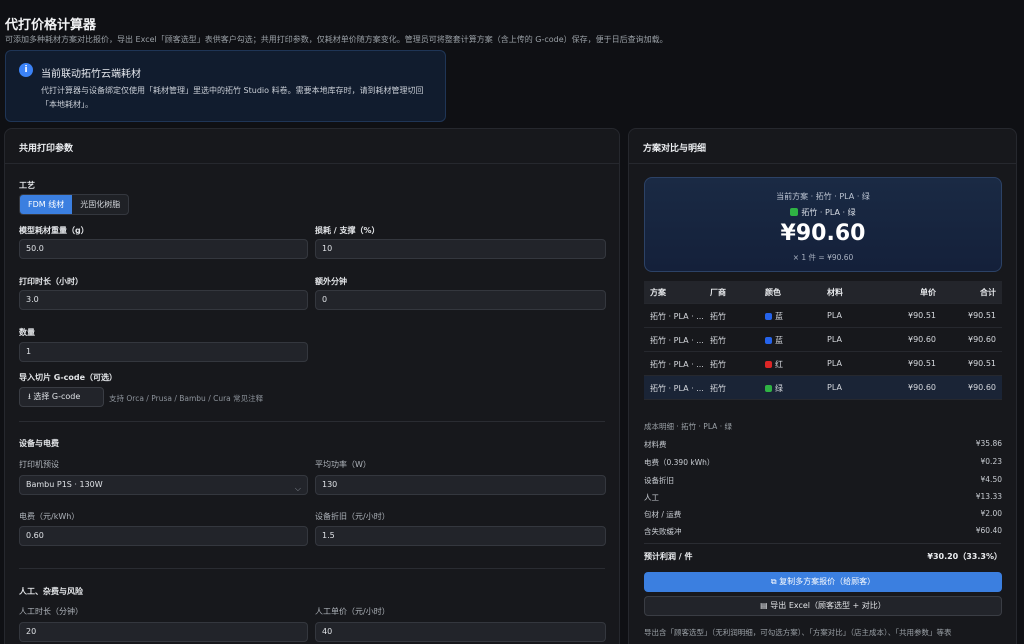  What do you see at coordinates (651, 497) in the screenshot?
I see `breakdown-label: 人工` at bounding box center [651, 497].